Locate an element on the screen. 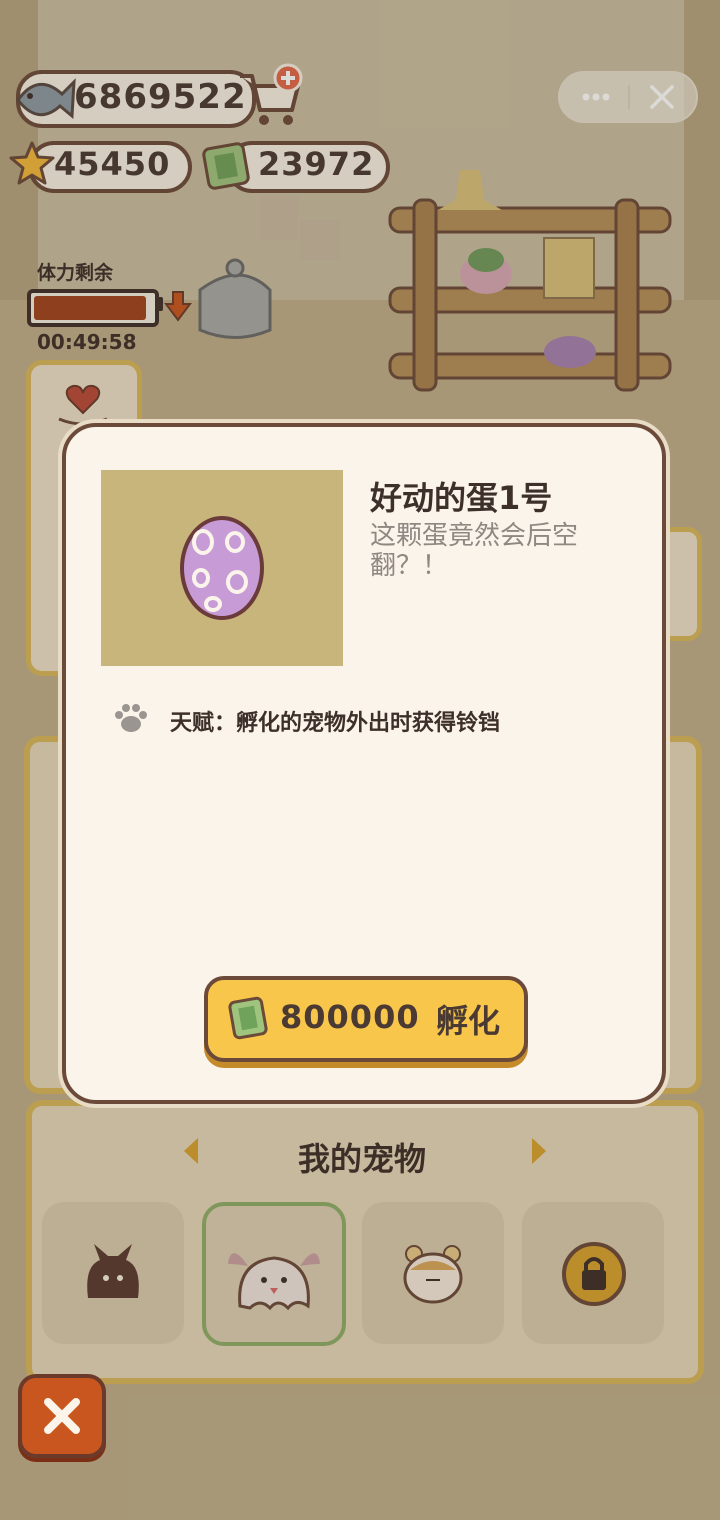 The image size is (720, 1520). hatch-price: 800000 is located at coordinates (350, 1017).